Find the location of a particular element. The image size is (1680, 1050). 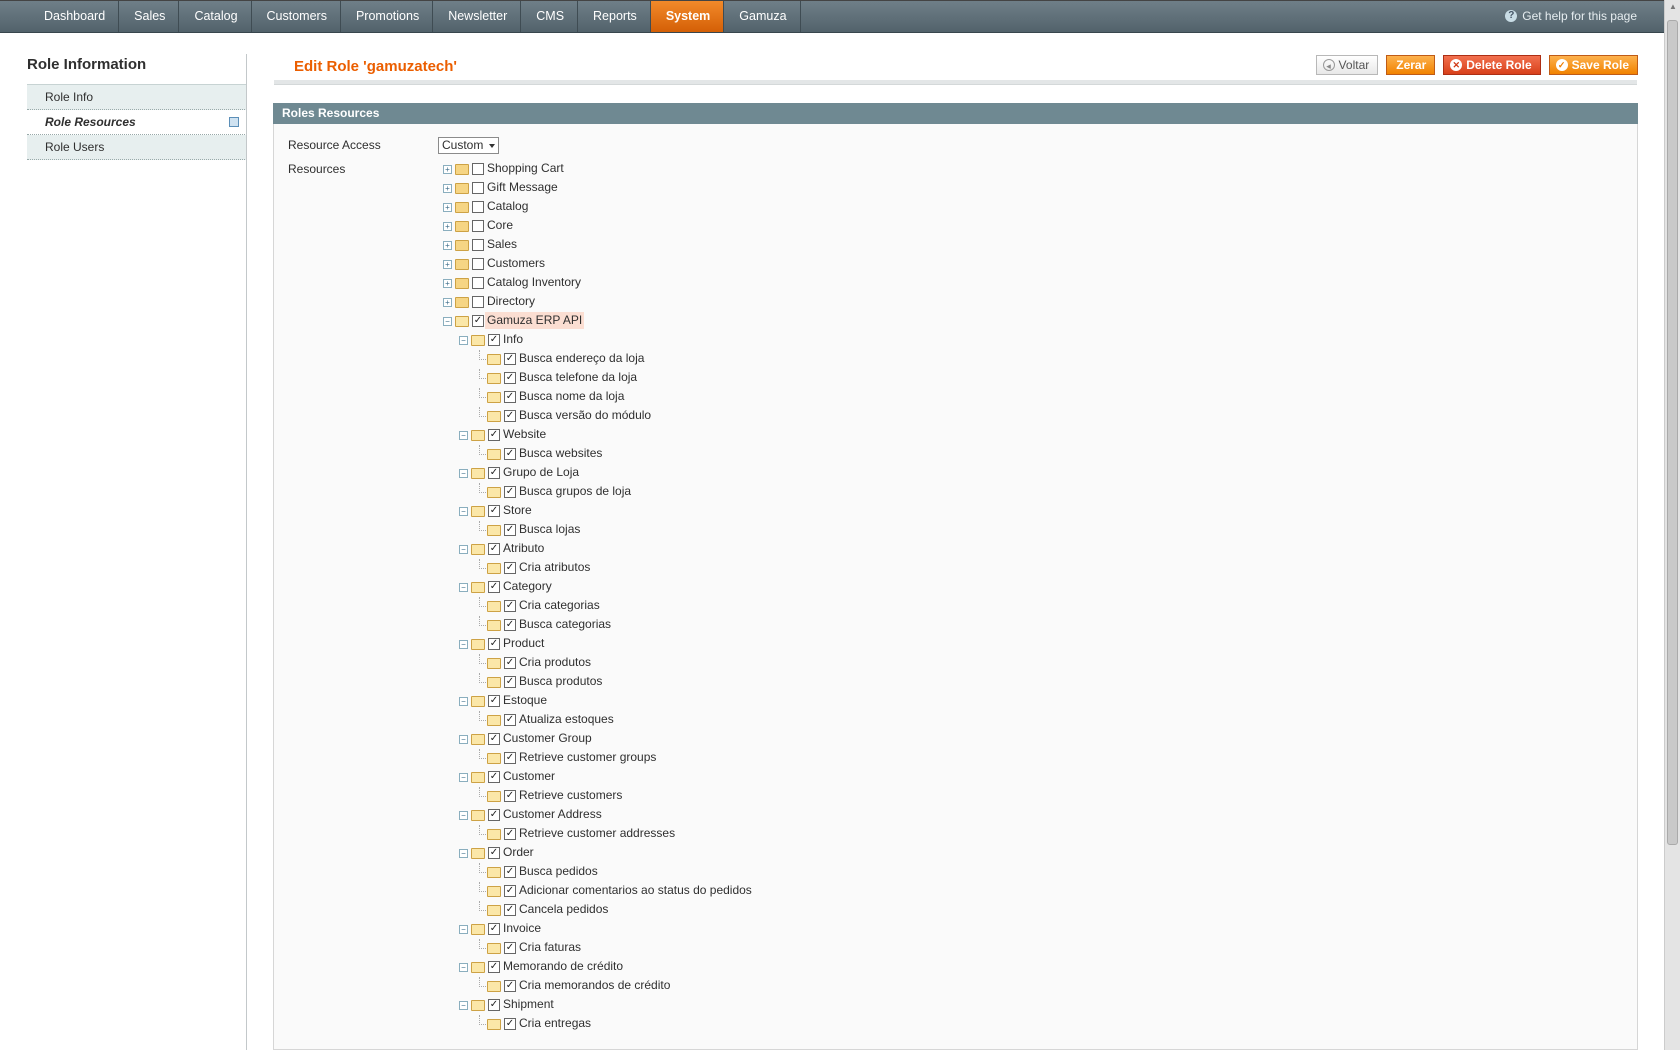

save-role-button: ✓ Save Role is located at coordinates (1593, 65).